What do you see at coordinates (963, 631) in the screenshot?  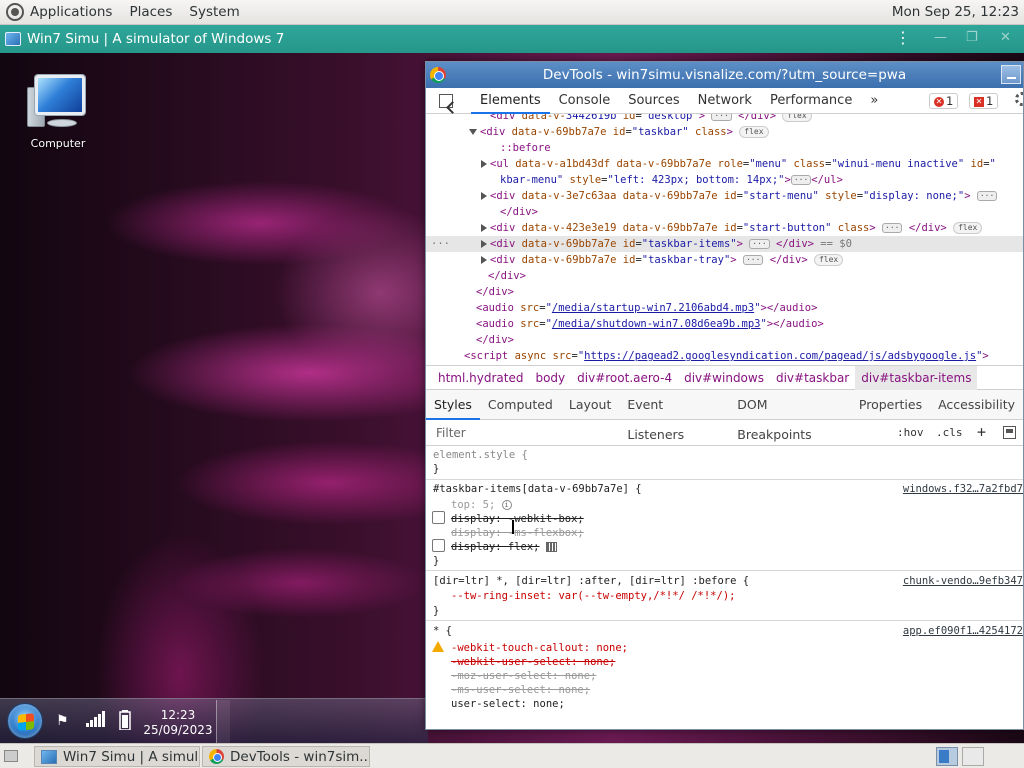 I see `rule-source-link: app.ef090f1…4254172` at bounding box center [963, 631].